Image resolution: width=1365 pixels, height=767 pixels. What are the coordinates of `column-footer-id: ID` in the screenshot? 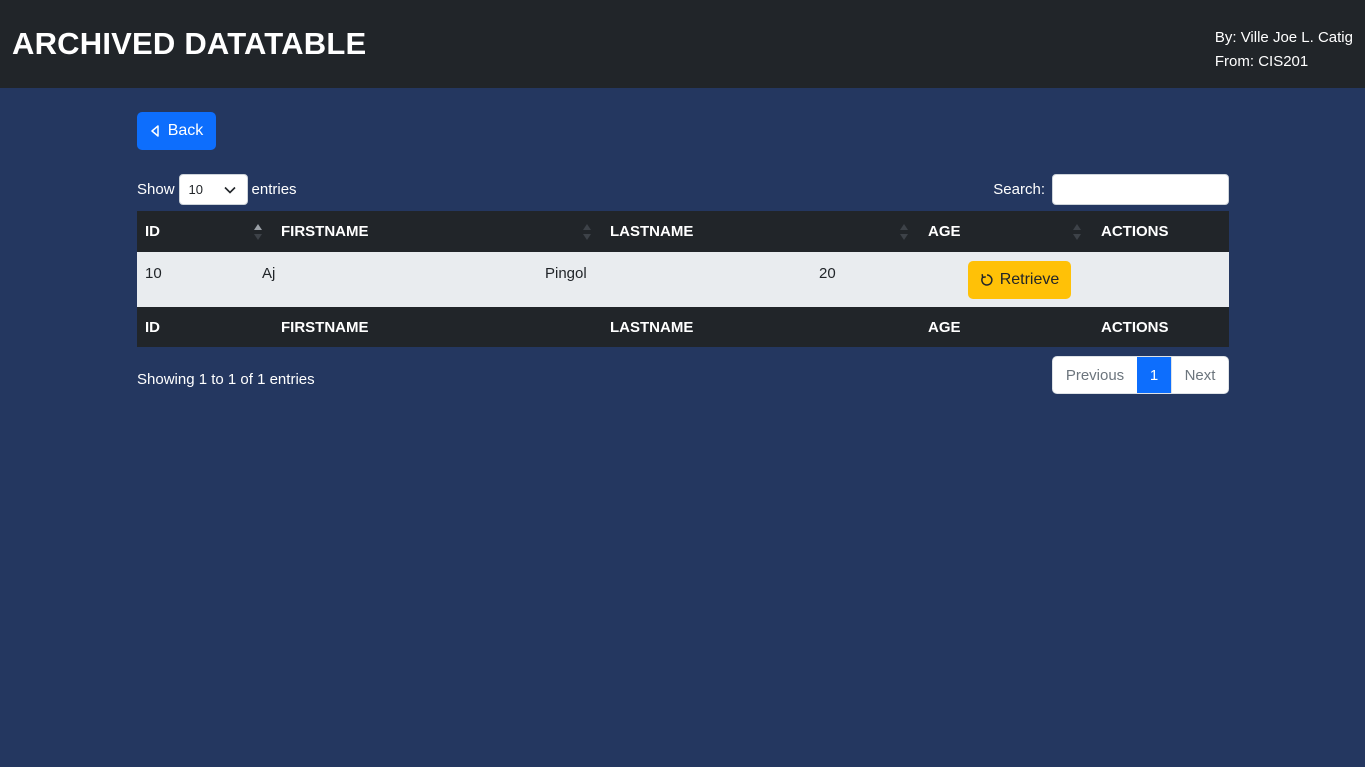 It's located at (152, 327).